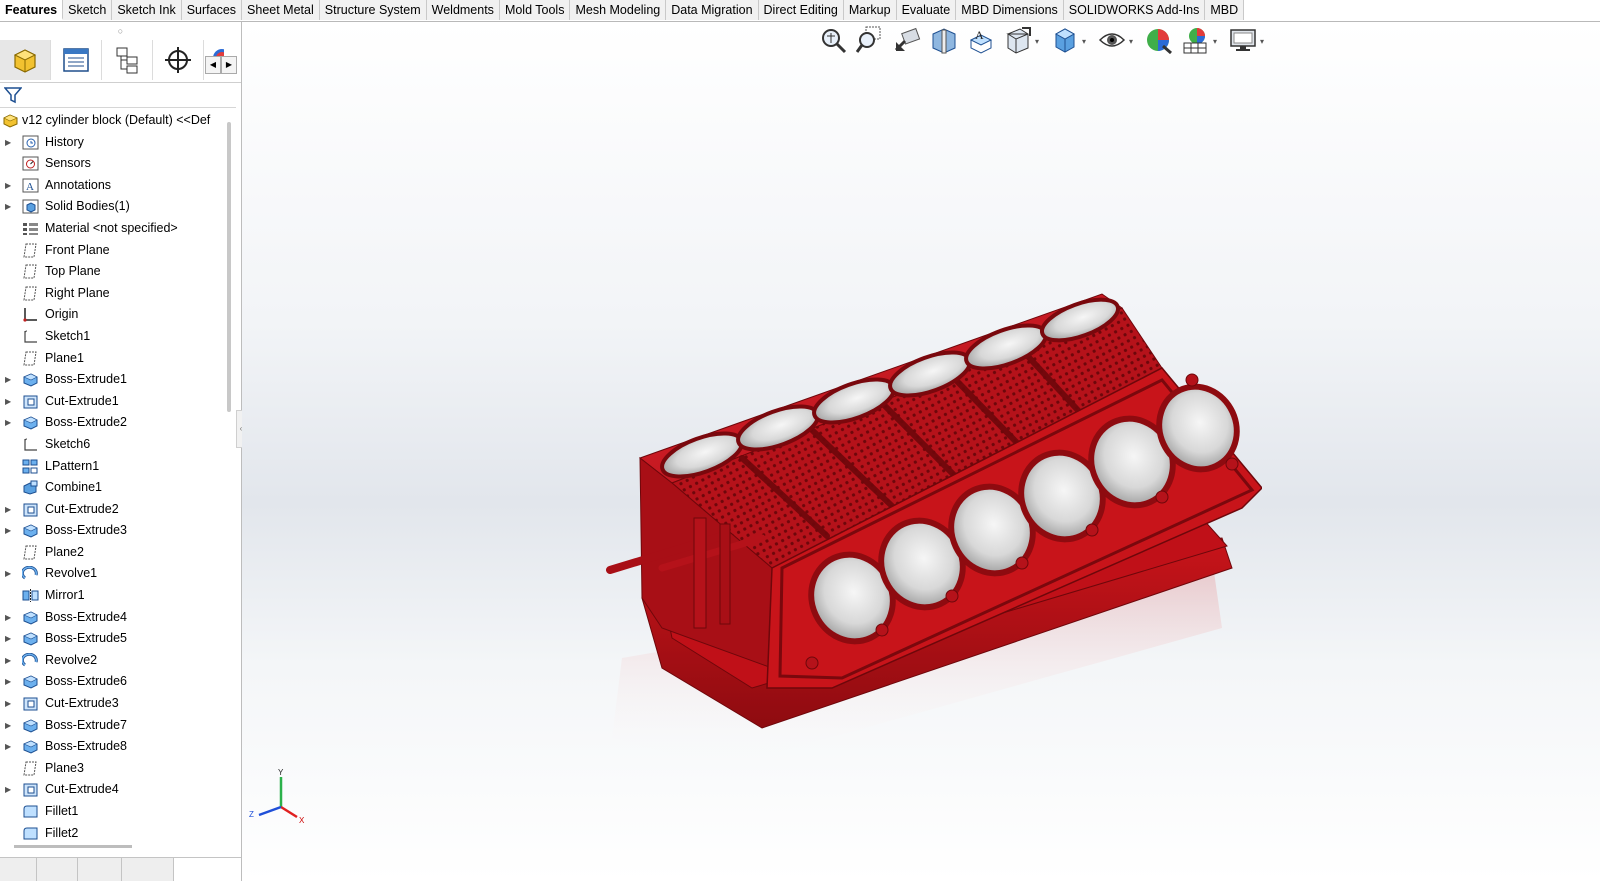 Image resolution: width=1600 pixels, height=881 pixels. I want to click on scroll-right-icon: ▶, so click(229, 65).